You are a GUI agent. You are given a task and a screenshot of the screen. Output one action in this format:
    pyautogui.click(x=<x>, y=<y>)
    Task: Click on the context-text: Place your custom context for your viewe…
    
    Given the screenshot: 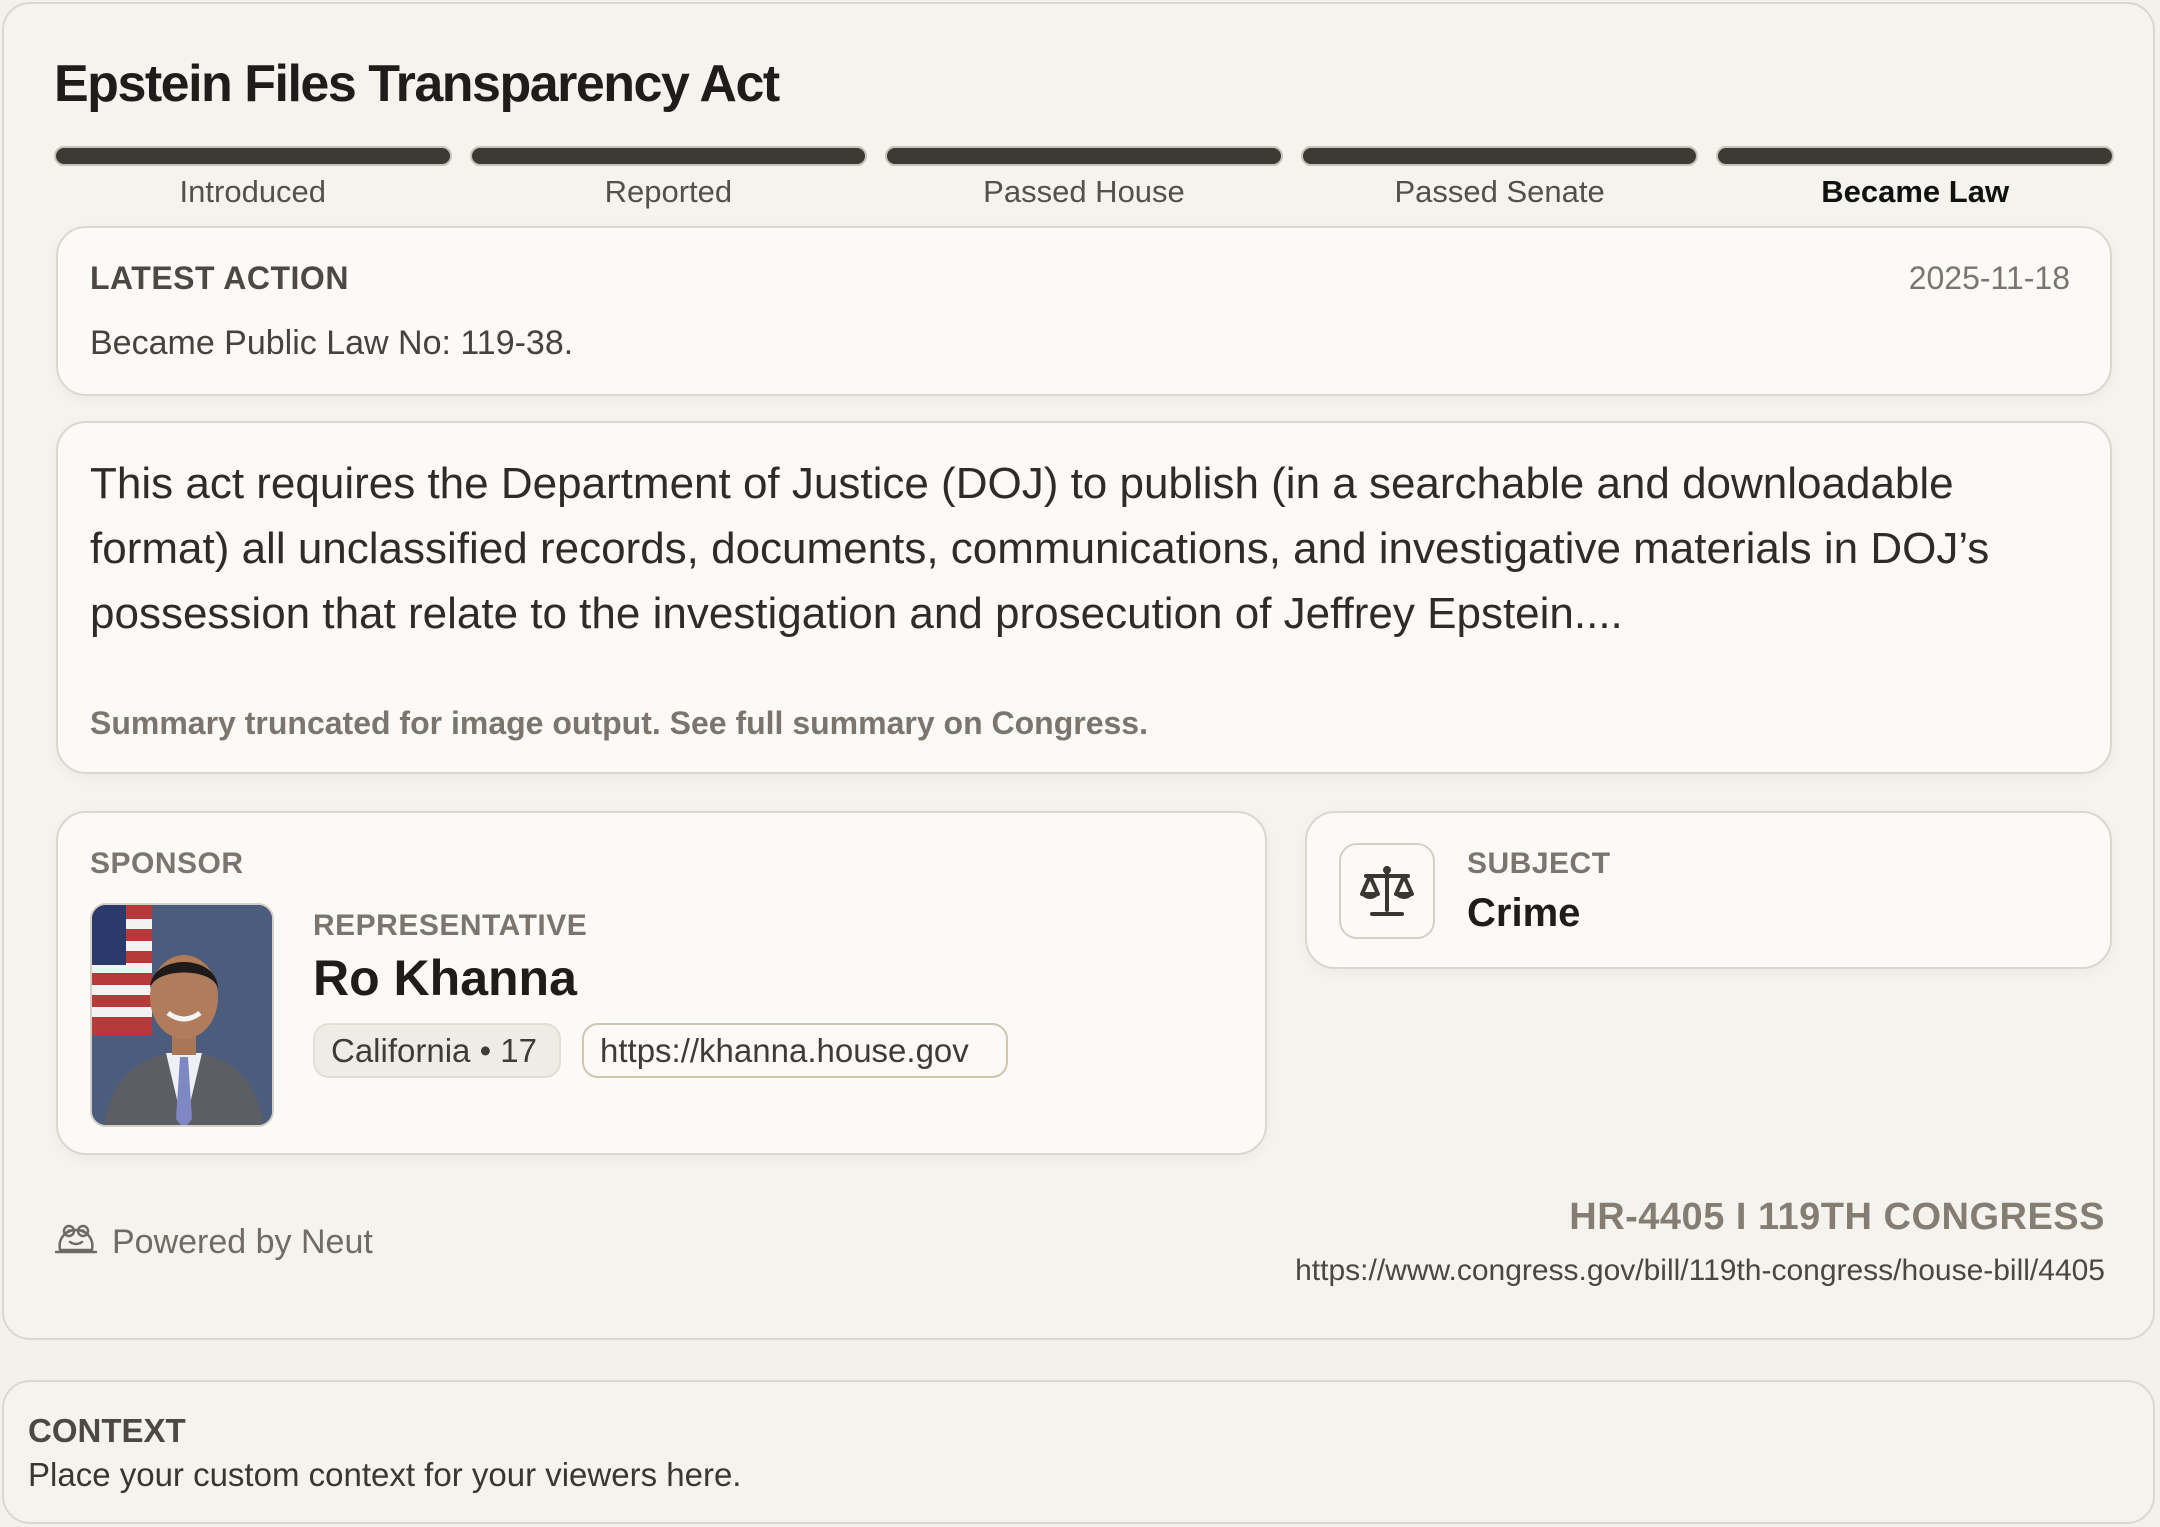 What is the action you would take?
    pyautogui.click(x=385, y=1474)
    